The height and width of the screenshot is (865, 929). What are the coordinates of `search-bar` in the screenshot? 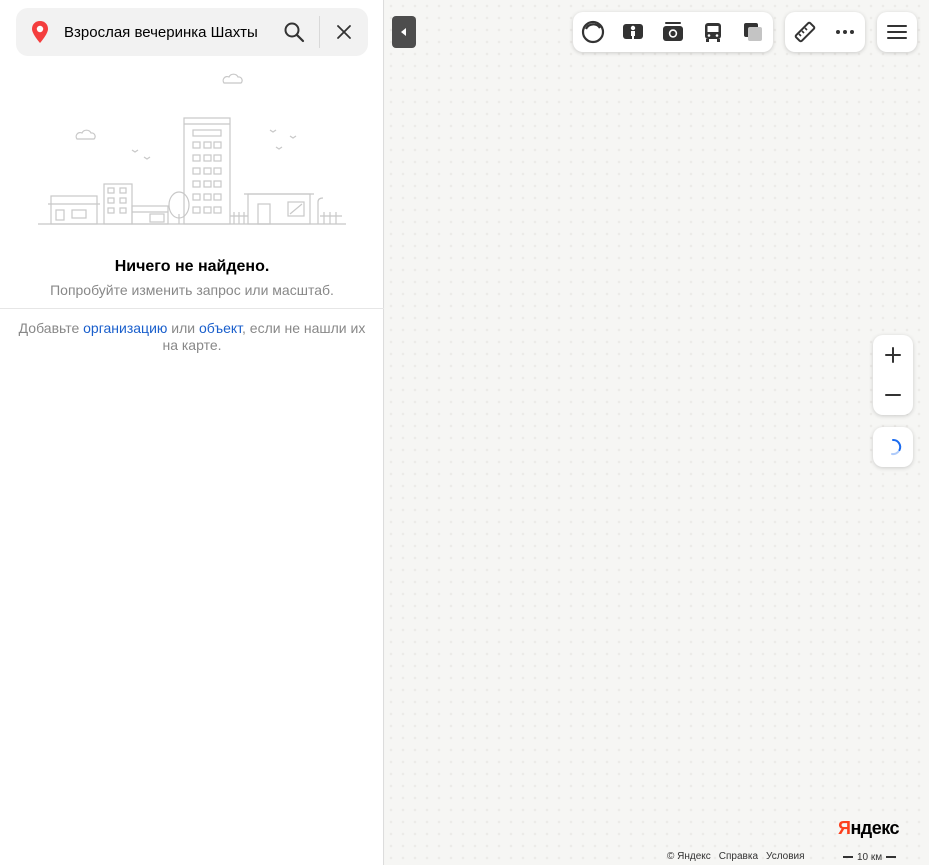 It's located at (192, 32).